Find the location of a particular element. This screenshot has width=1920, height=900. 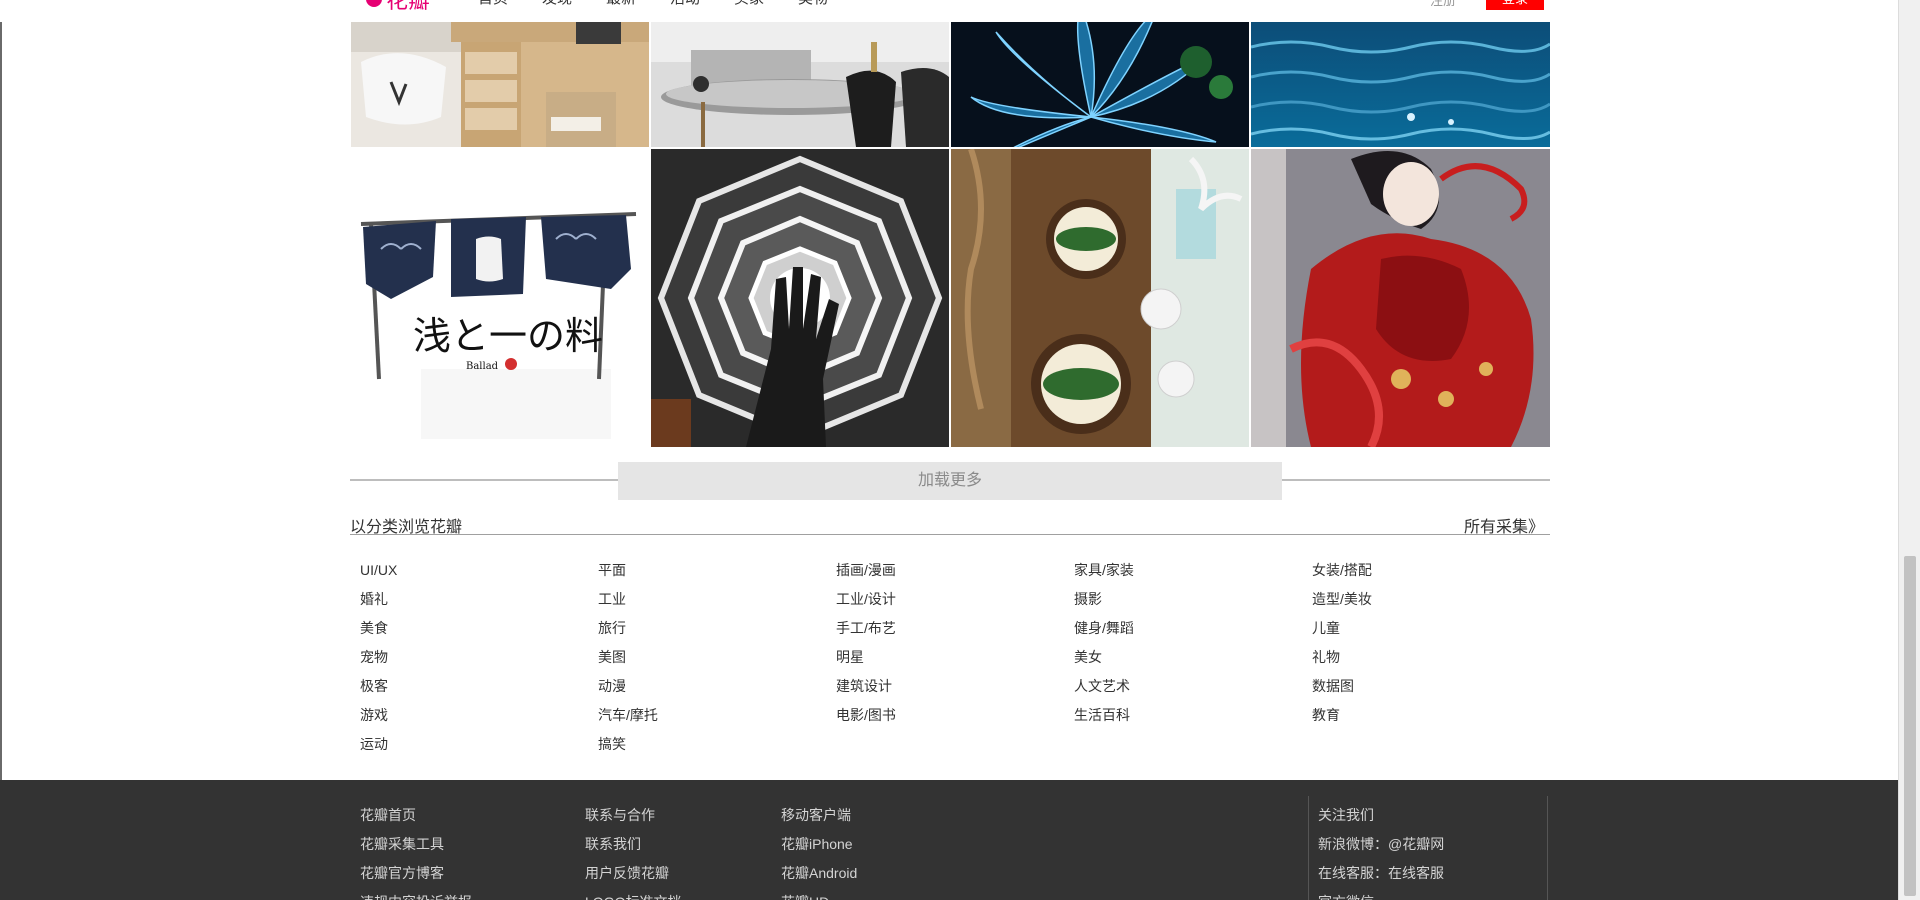

photo-ocean-water is located at coordinates (1400, 84).